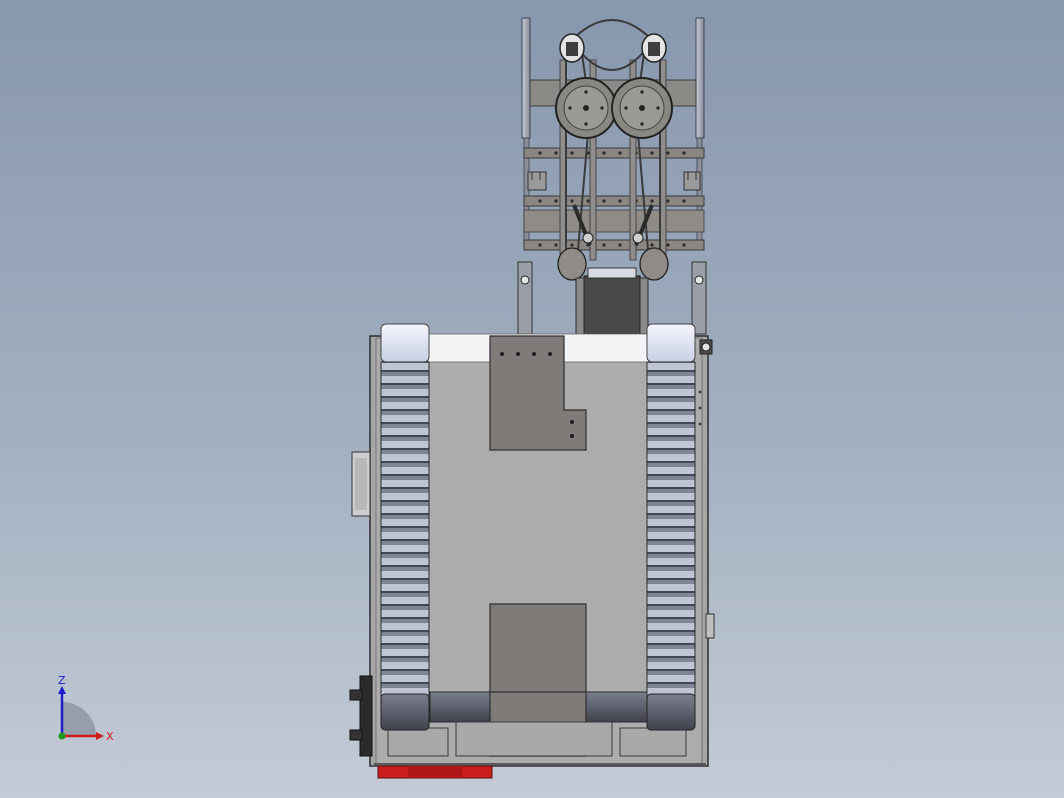 The width and height of the screenshot is (1064, 798). I want to click on y-axis-icon, so click(62, 736).